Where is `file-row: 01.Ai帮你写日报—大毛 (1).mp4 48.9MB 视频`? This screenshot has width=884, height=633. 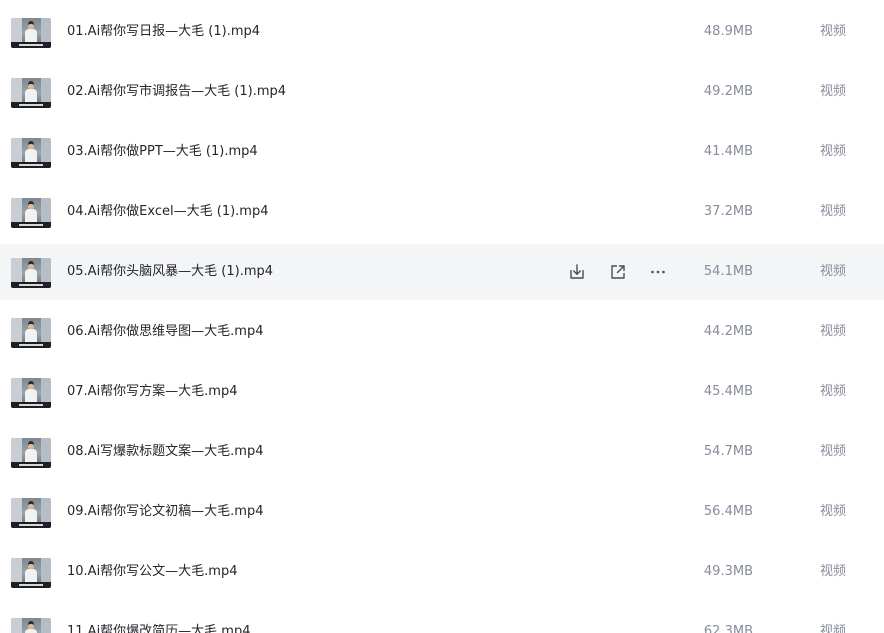 file-row: 01.Ai帮你写日报—大毛 (1).mp4 48.9MB 视频 is located at coordinates (442, 32).